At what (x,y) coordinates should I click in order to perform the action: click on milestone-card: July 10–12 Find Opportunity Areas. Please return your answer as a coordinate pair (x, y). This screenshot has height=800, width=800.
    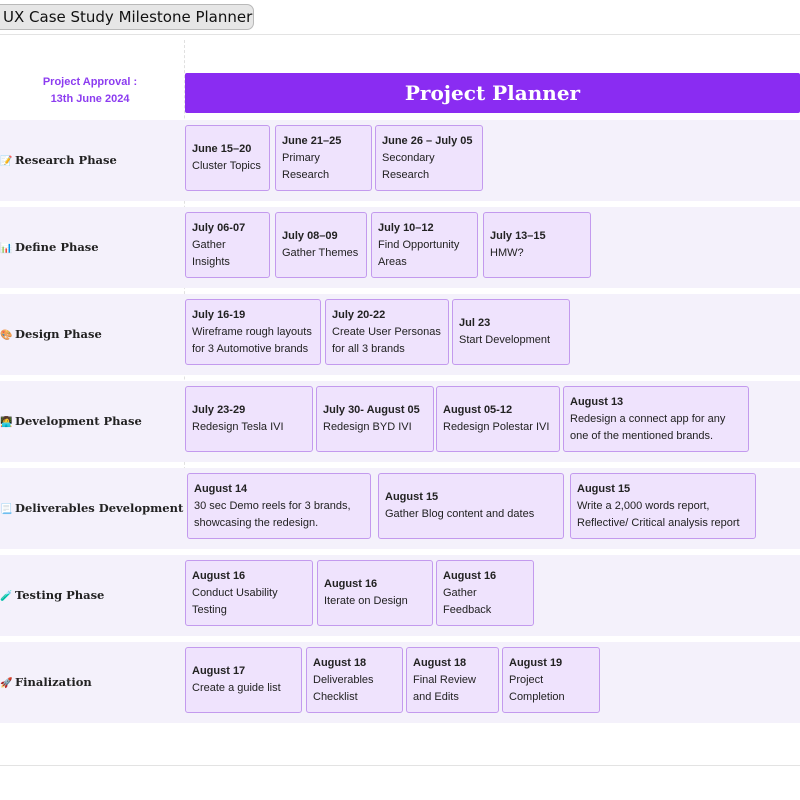
    Looking at the image, I should click on (424, 245).